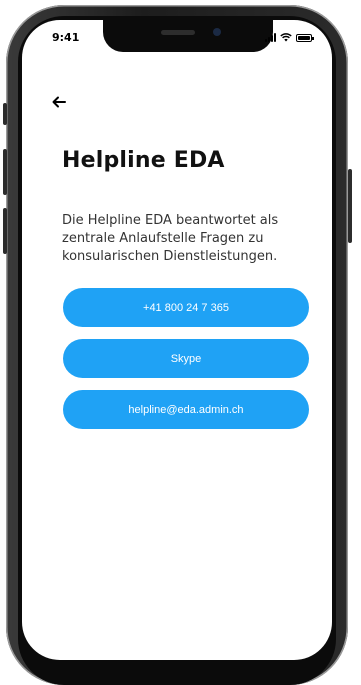  What do you see at coordinates (270, 37) in the screenshot?
I see `signal-icon` at bounding box center [270, 37].